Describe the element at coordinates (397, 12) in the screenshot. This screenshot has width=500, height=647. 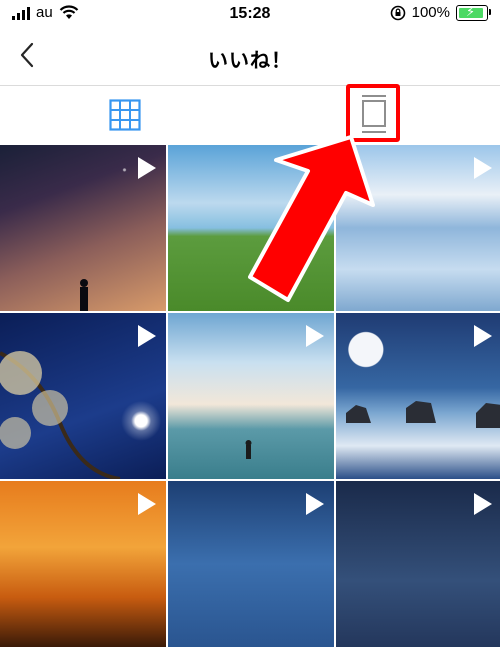
I see `rotation-lock-icon` at that location.